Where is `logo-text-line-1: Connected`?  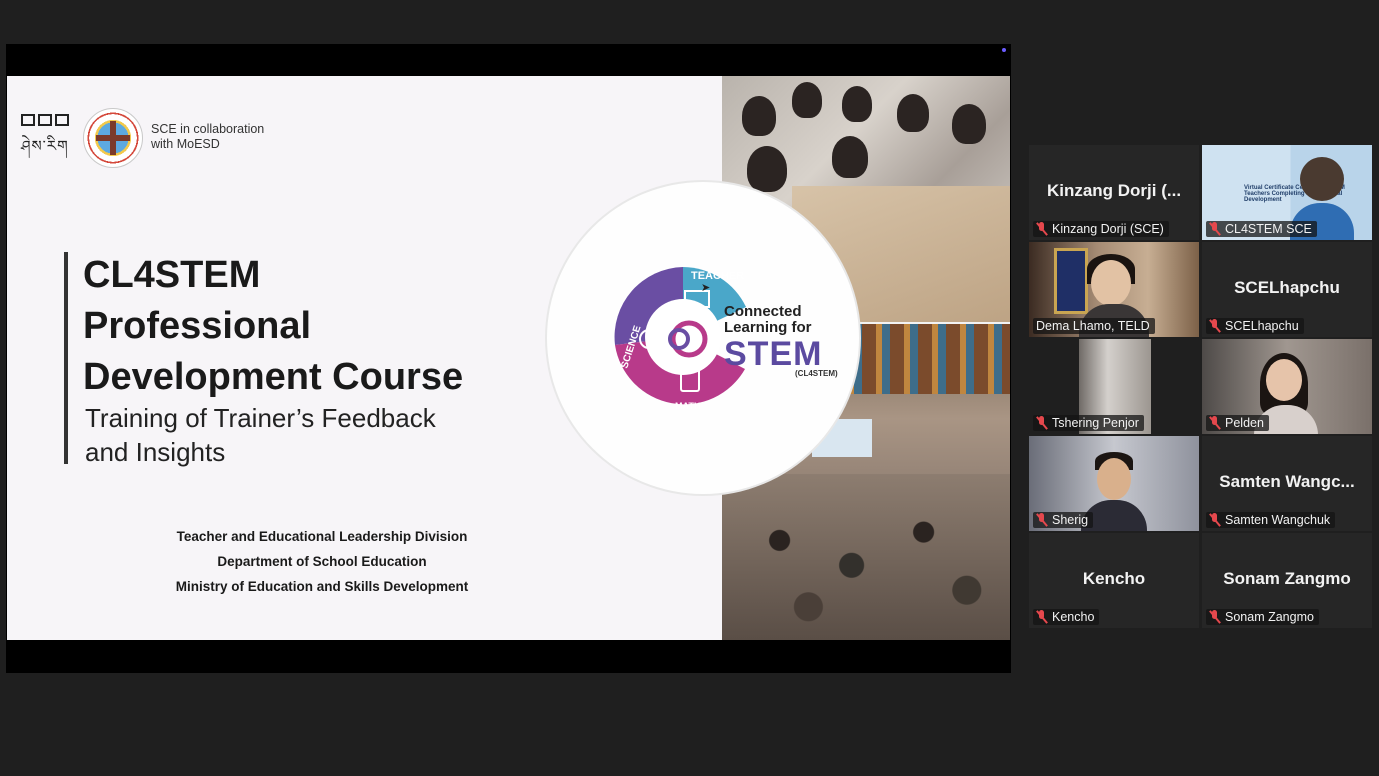 logo-text-line-1: Connected is located at coordinates (763, 311).